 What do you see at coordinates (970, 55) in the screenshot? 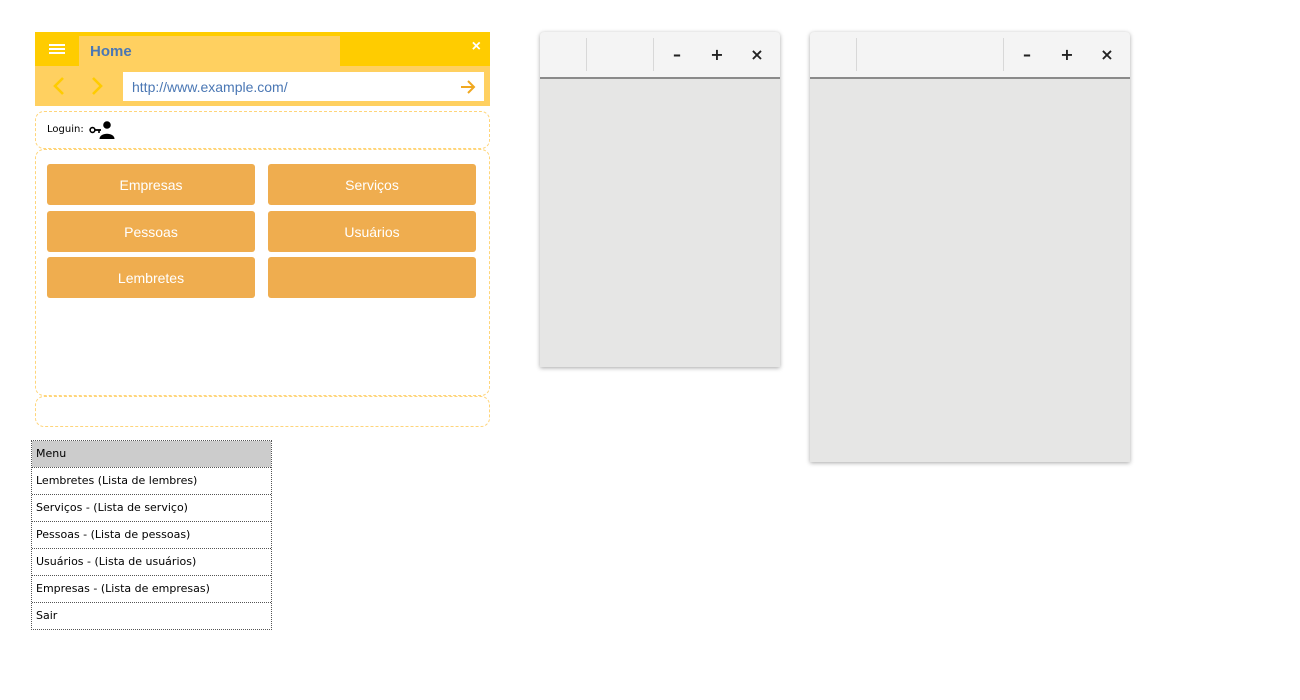
I see `window-2-title-bar: – + ×` at bounding box center [970, 55].